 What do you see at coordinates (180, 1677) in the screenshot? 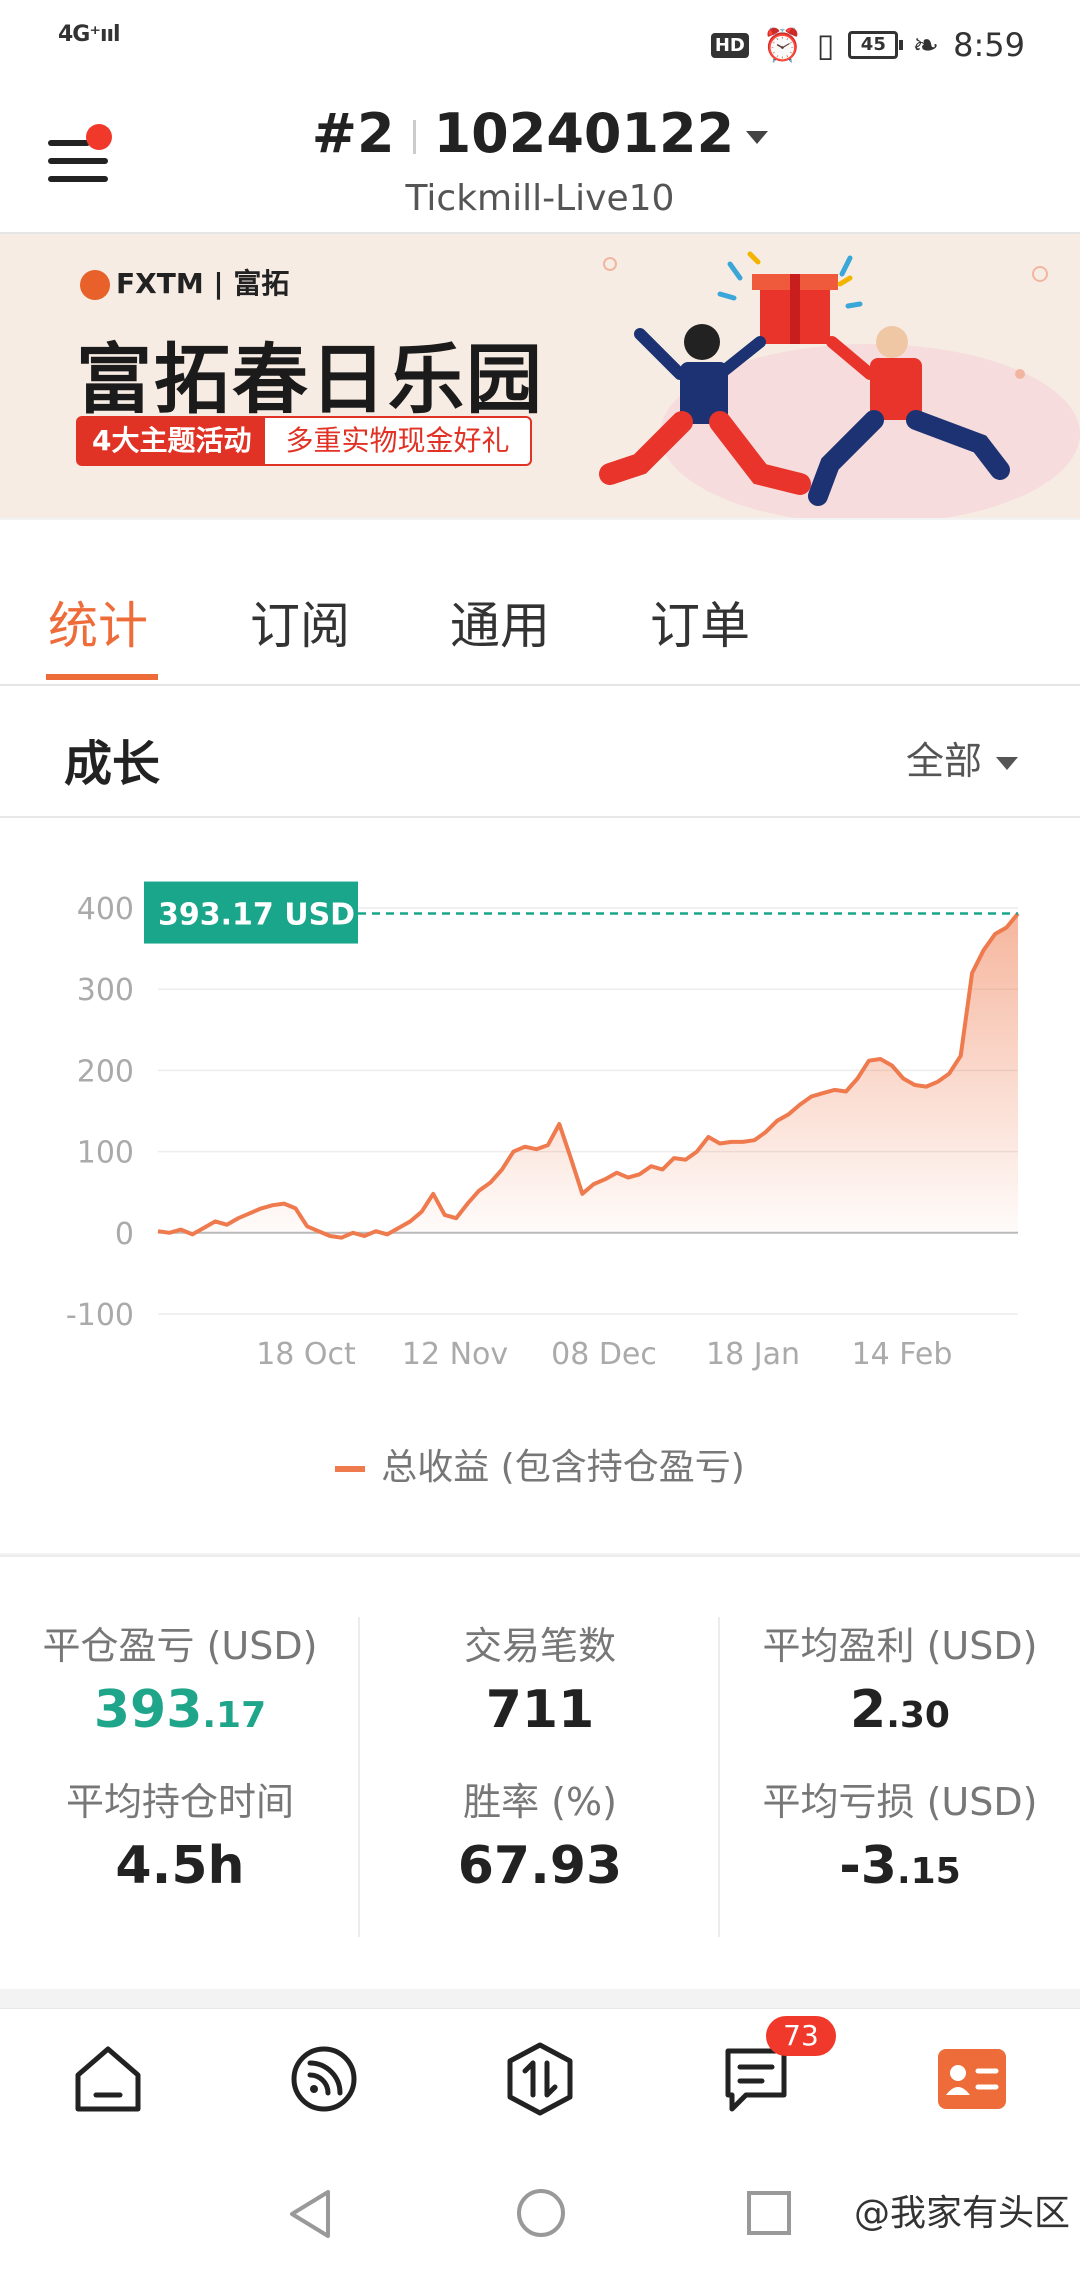
I see `stat-closed-pnl: 平仓盈亏 (USD) 393.17` at bounding box center [180, 1677].